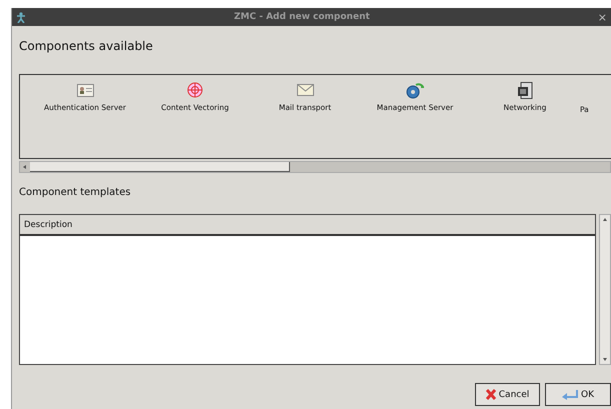  I want to click on app-icon, so click(21, 17).